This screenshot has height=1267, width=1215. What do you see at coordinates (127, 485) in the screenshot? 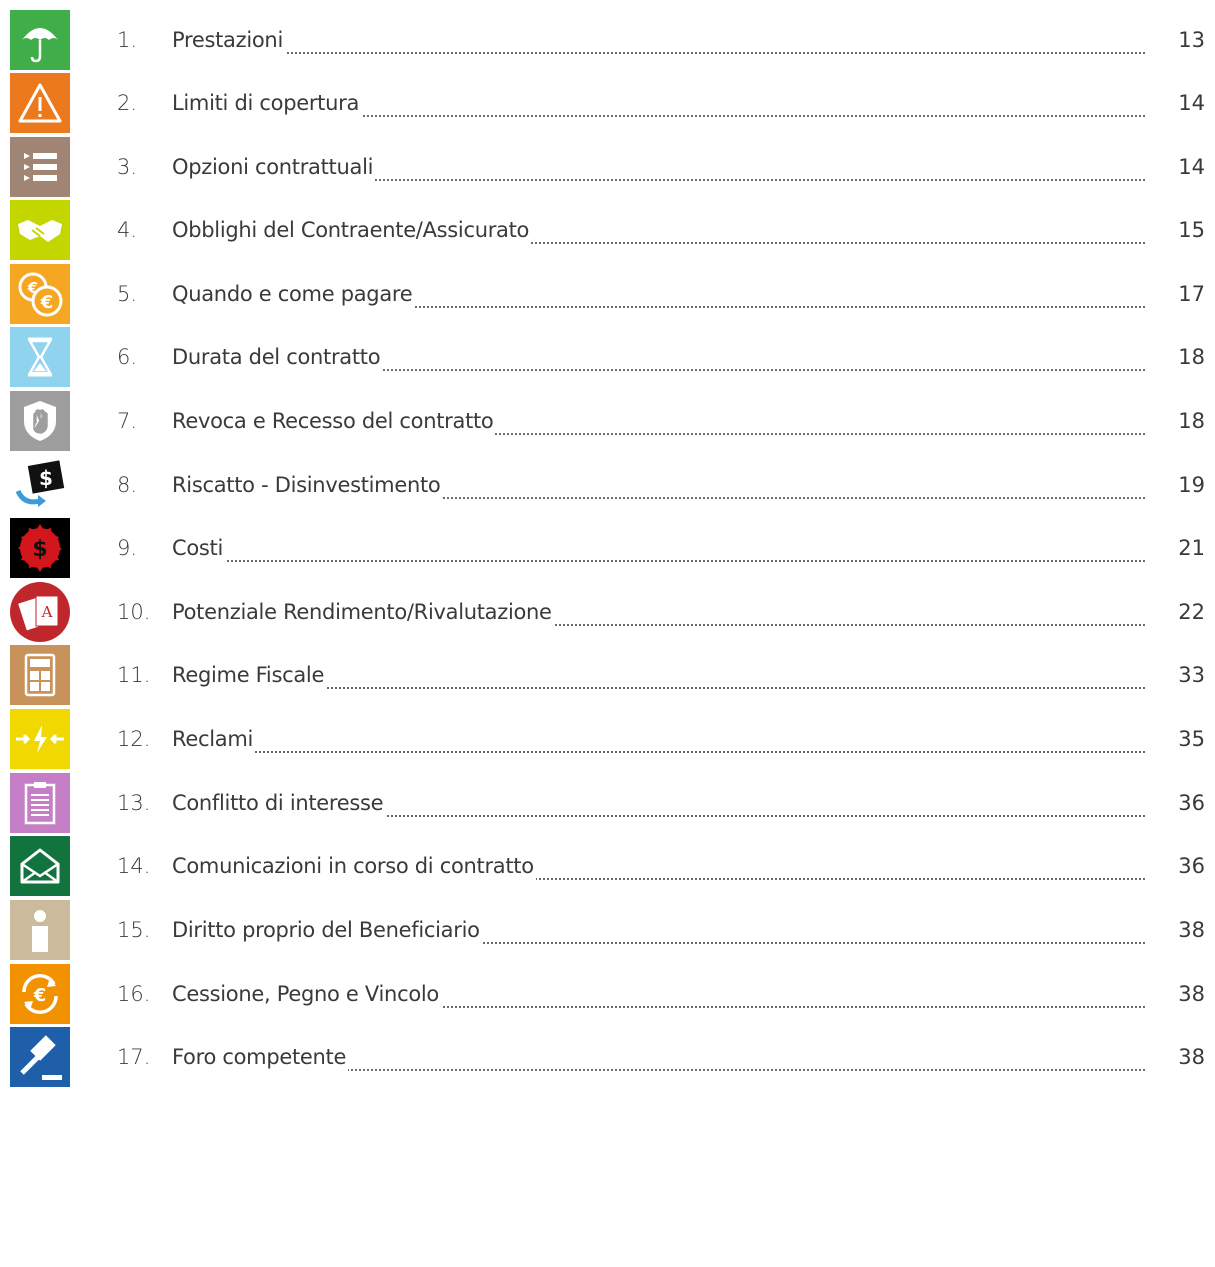
I see `toc-entry-number: 8.` at bounding box center [127, 485].